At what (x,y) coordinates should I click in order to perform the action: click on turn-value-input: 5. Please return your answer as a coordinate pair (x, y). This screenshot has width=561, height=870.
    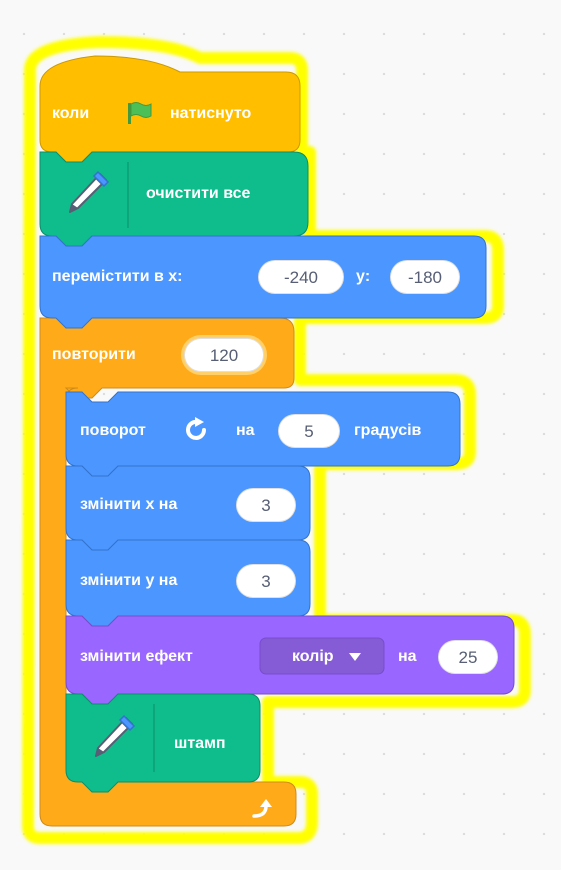
    Looking at the image, I should click on (309, 431).